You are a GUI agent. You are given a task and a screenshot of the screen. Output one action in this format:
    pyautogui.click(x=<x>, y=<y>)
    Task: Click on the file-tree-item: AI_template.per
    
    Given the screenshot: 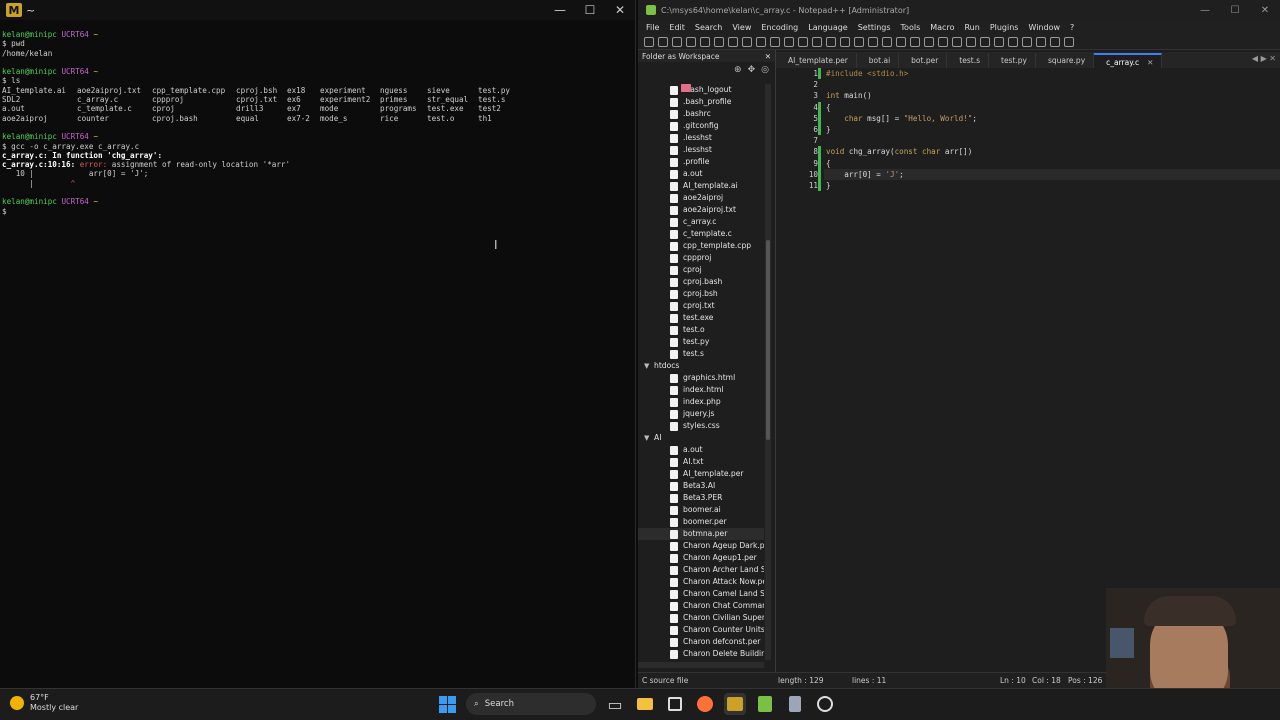 What is the action you would take?
    pyautogui.click(x=701, y=474)
    